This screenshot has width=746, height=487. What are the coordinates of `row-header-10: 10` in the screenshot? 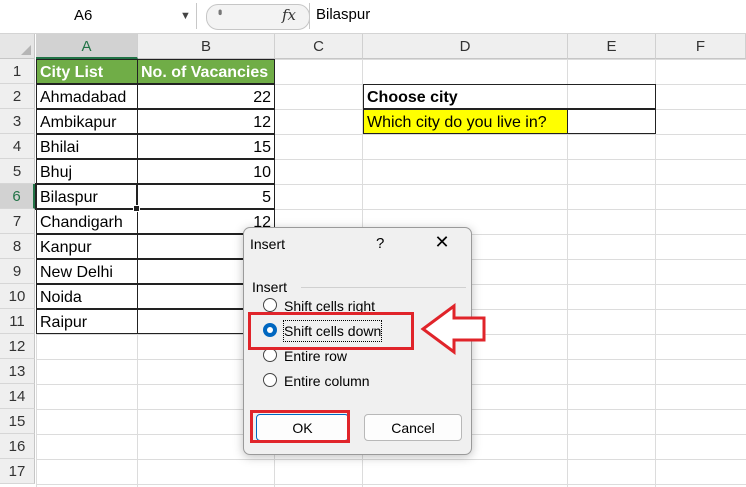 It's located at (17, 296).